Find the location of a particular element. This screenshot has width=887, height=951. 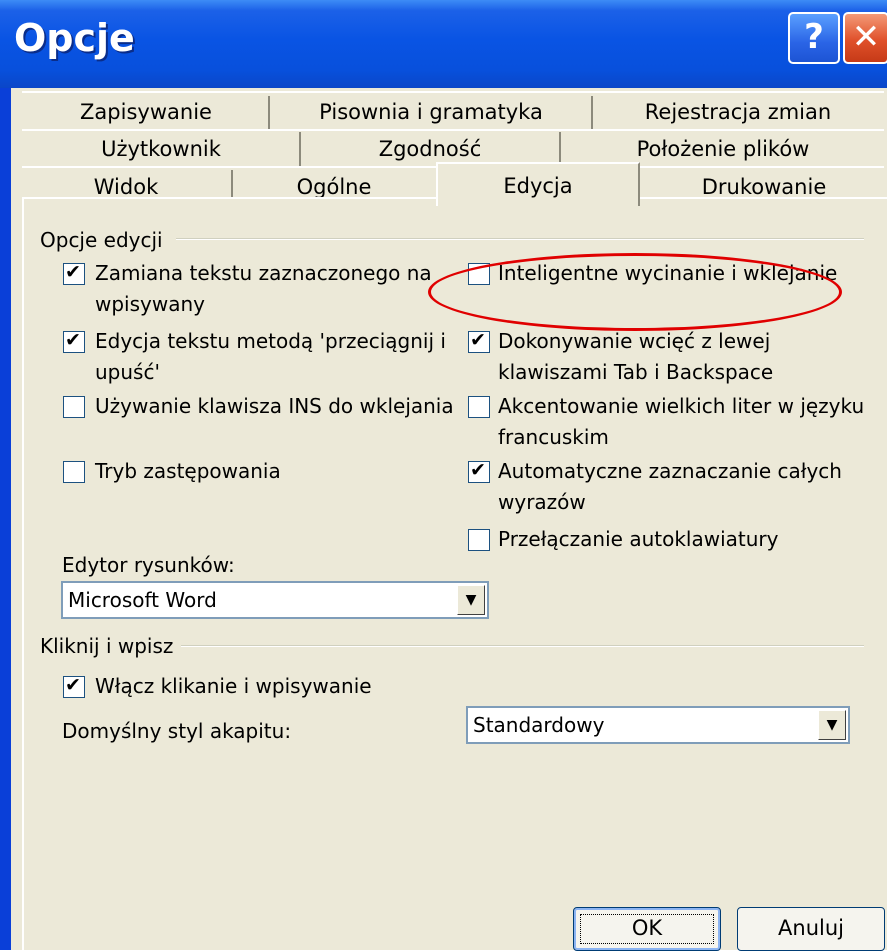

checkbox-smart-cut-paste is located at coordinates (479, 274).